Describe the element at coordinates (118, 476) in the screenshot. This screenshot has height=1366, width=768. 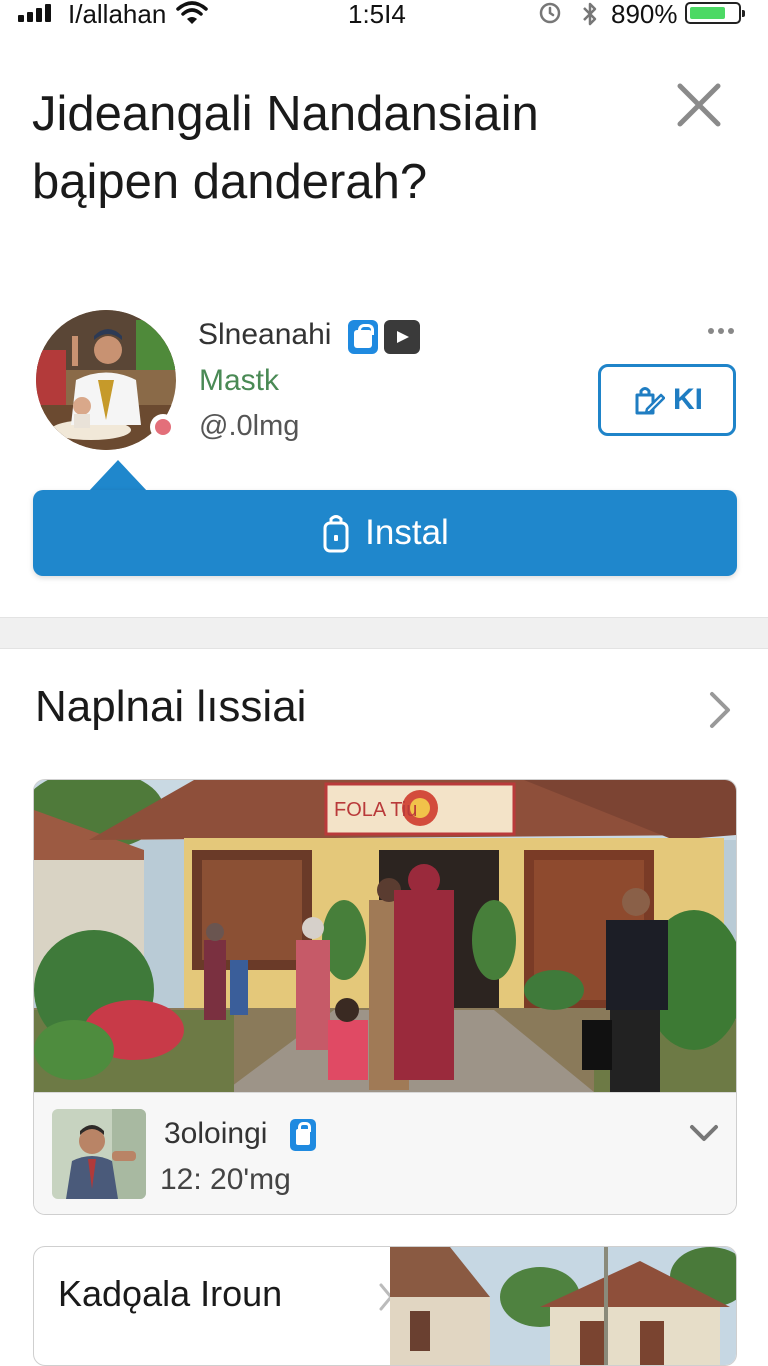
I see `callout-pointer` at that location.